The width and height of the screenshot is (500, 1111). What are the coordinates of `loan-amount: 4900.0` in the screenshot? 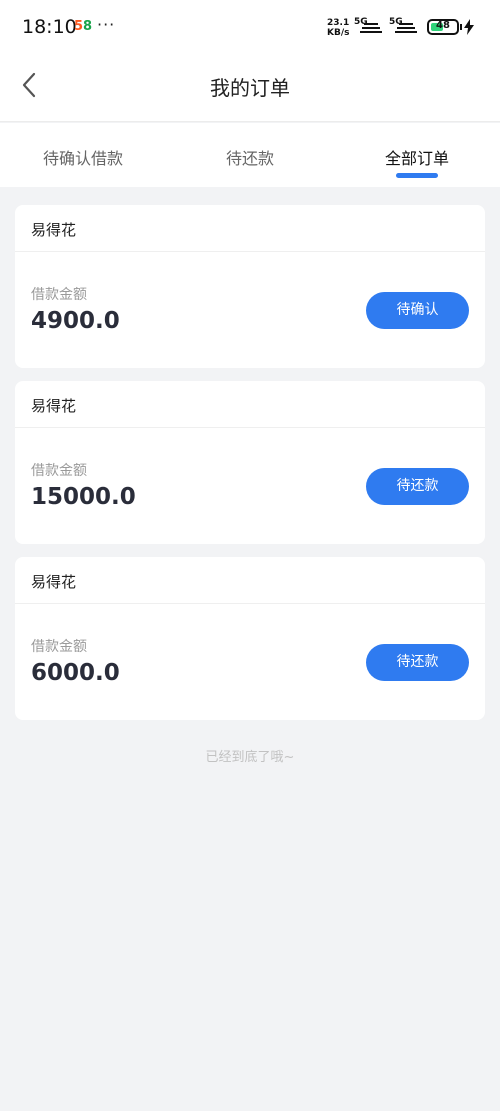 It's located at (75, 321).